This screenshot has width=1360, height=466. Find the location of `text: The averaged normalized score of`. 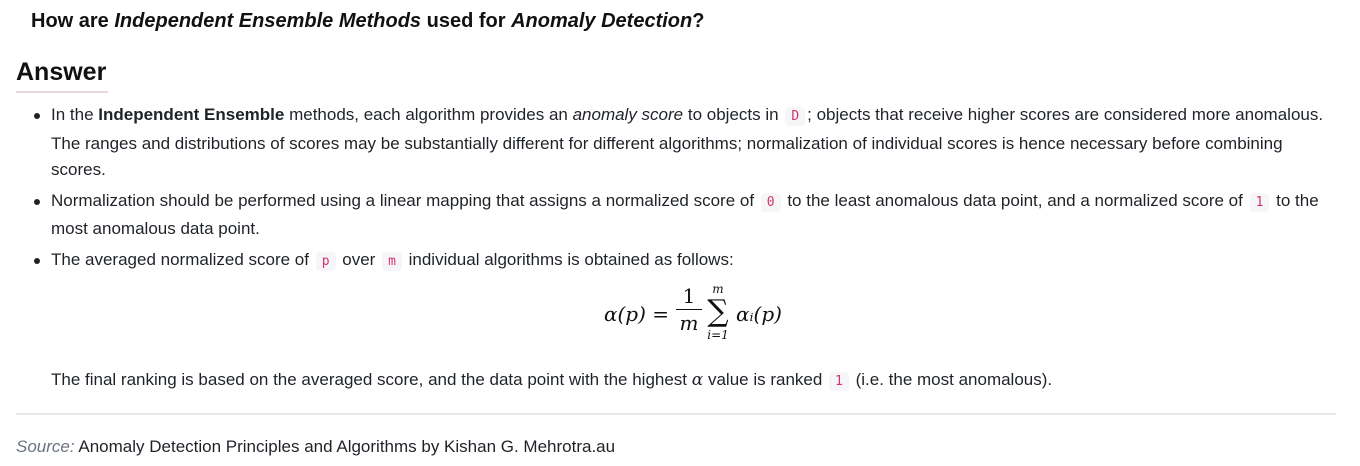

text: The averaged normalized score of is located at coordinates (182, 259).